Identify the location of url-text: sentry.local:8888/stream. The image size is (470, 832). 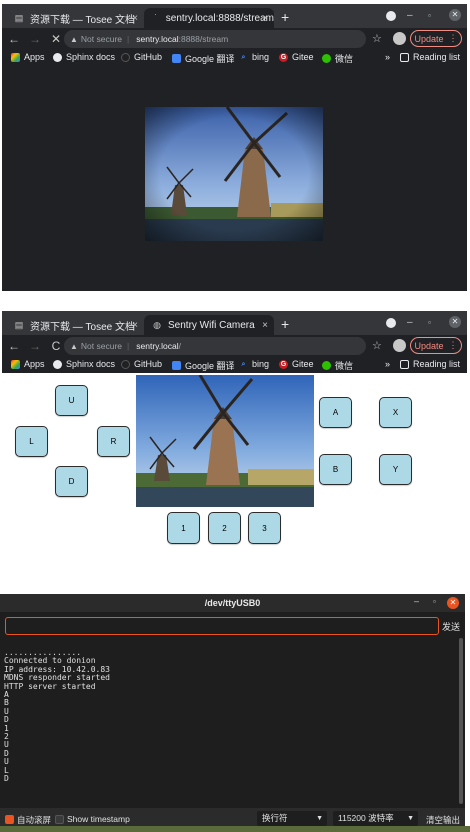
(182, 39).